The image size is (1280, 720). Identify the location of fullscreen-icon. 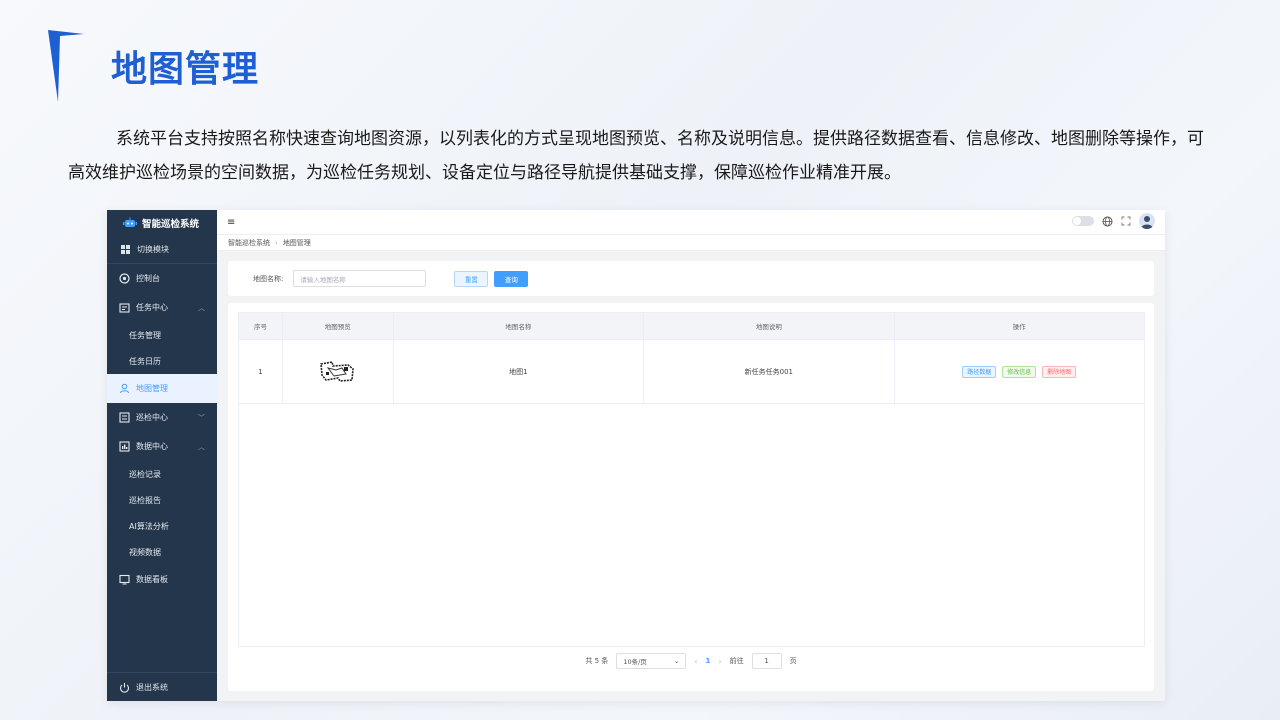
(1126, 221).